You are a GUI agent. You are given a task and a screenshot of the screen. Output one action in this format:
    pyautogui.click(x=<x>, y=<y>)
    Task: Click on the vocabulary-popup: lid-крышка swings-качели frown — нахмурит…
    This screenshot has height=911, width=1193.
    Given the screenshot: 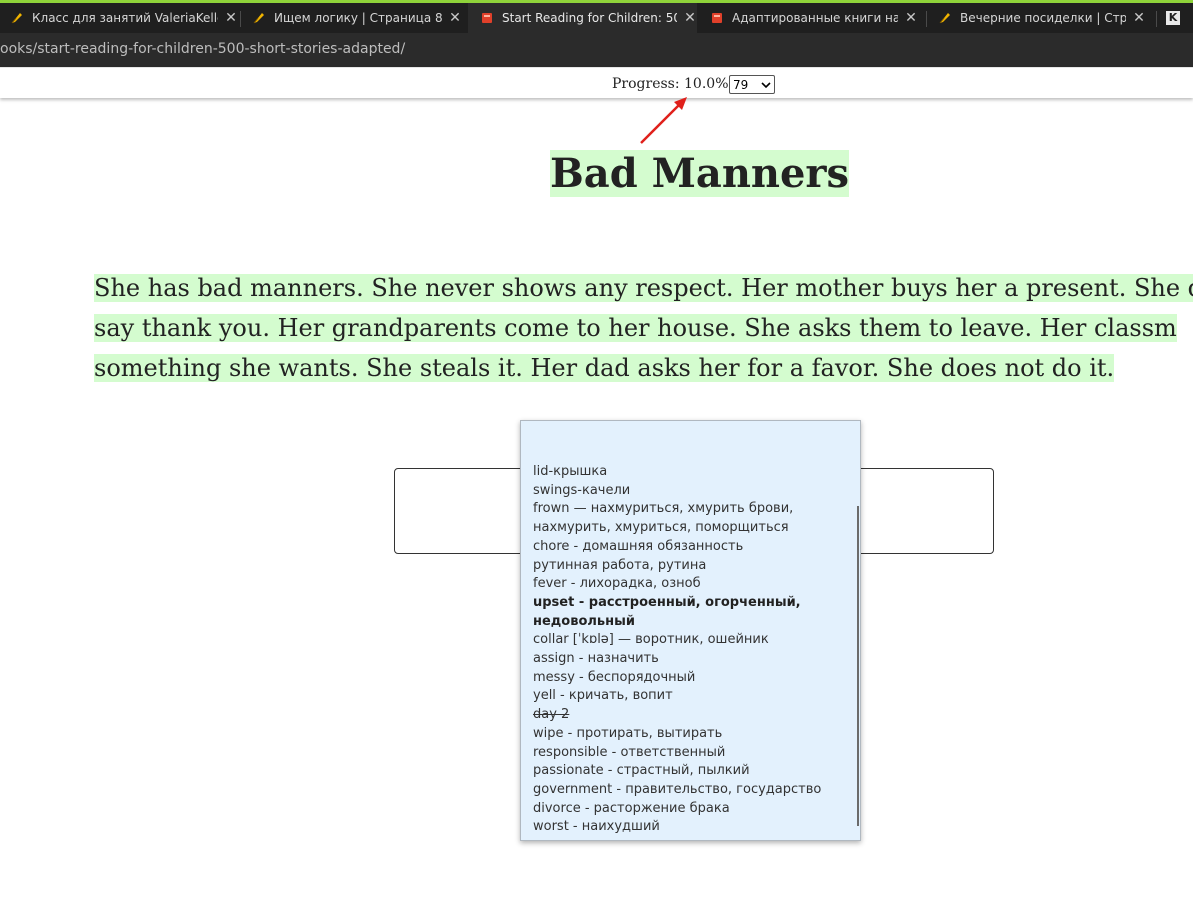 What is the action you would take?
    pyautogui.click(x=690, y=630)
    